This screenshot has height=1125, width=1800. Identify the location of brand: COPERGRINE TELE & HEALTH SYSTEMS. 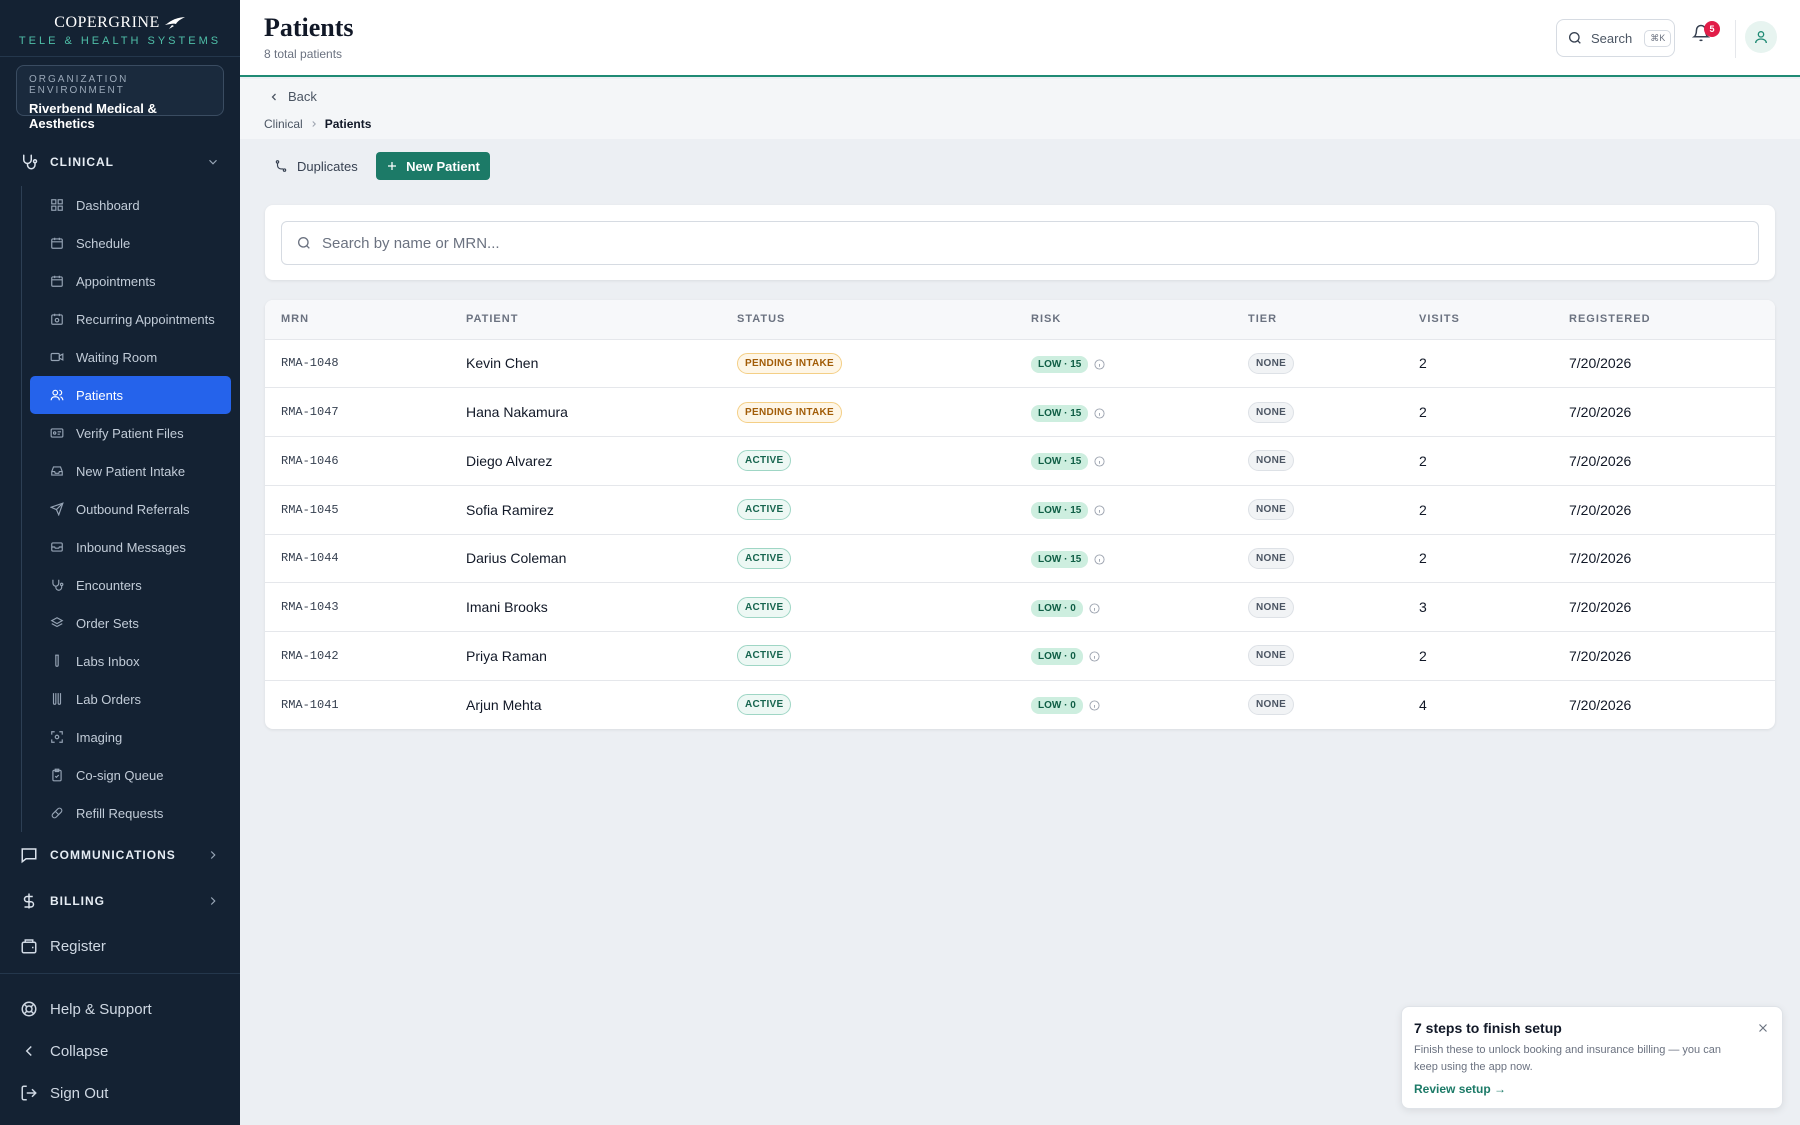
(120, 28).